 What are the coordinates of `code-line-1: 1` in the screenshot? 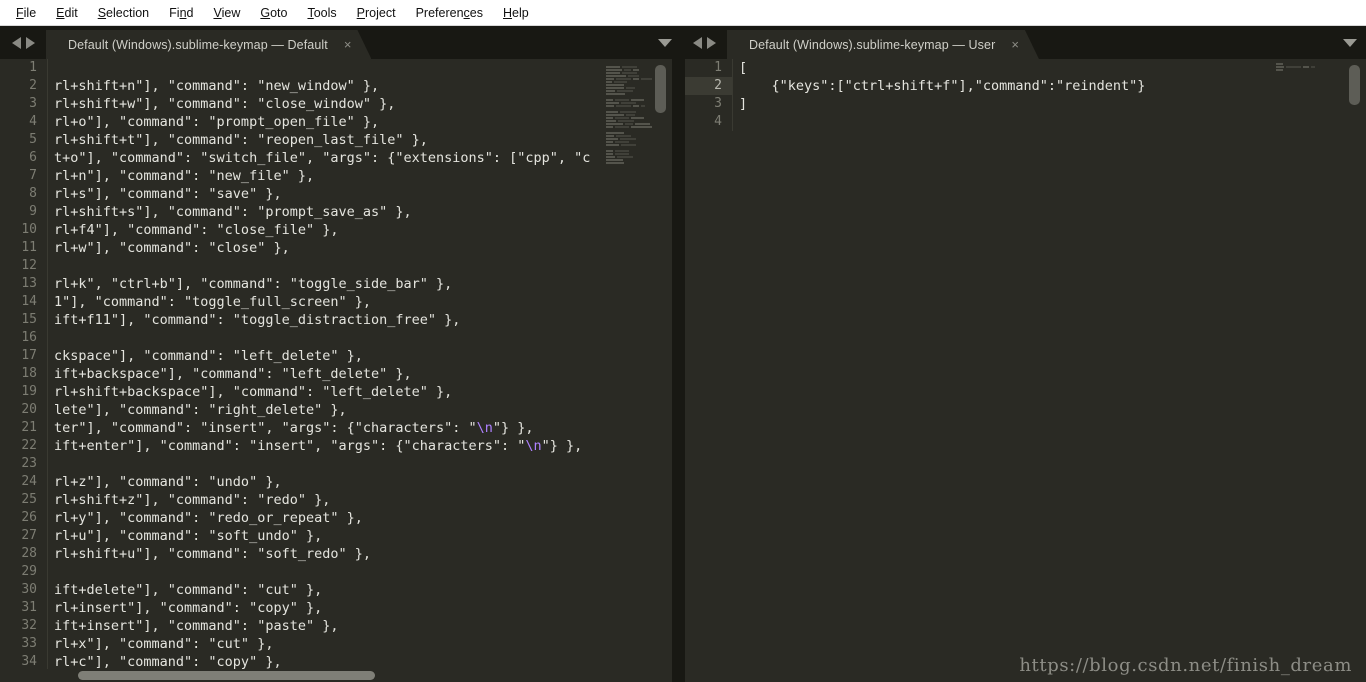 It's located at (302, 68).